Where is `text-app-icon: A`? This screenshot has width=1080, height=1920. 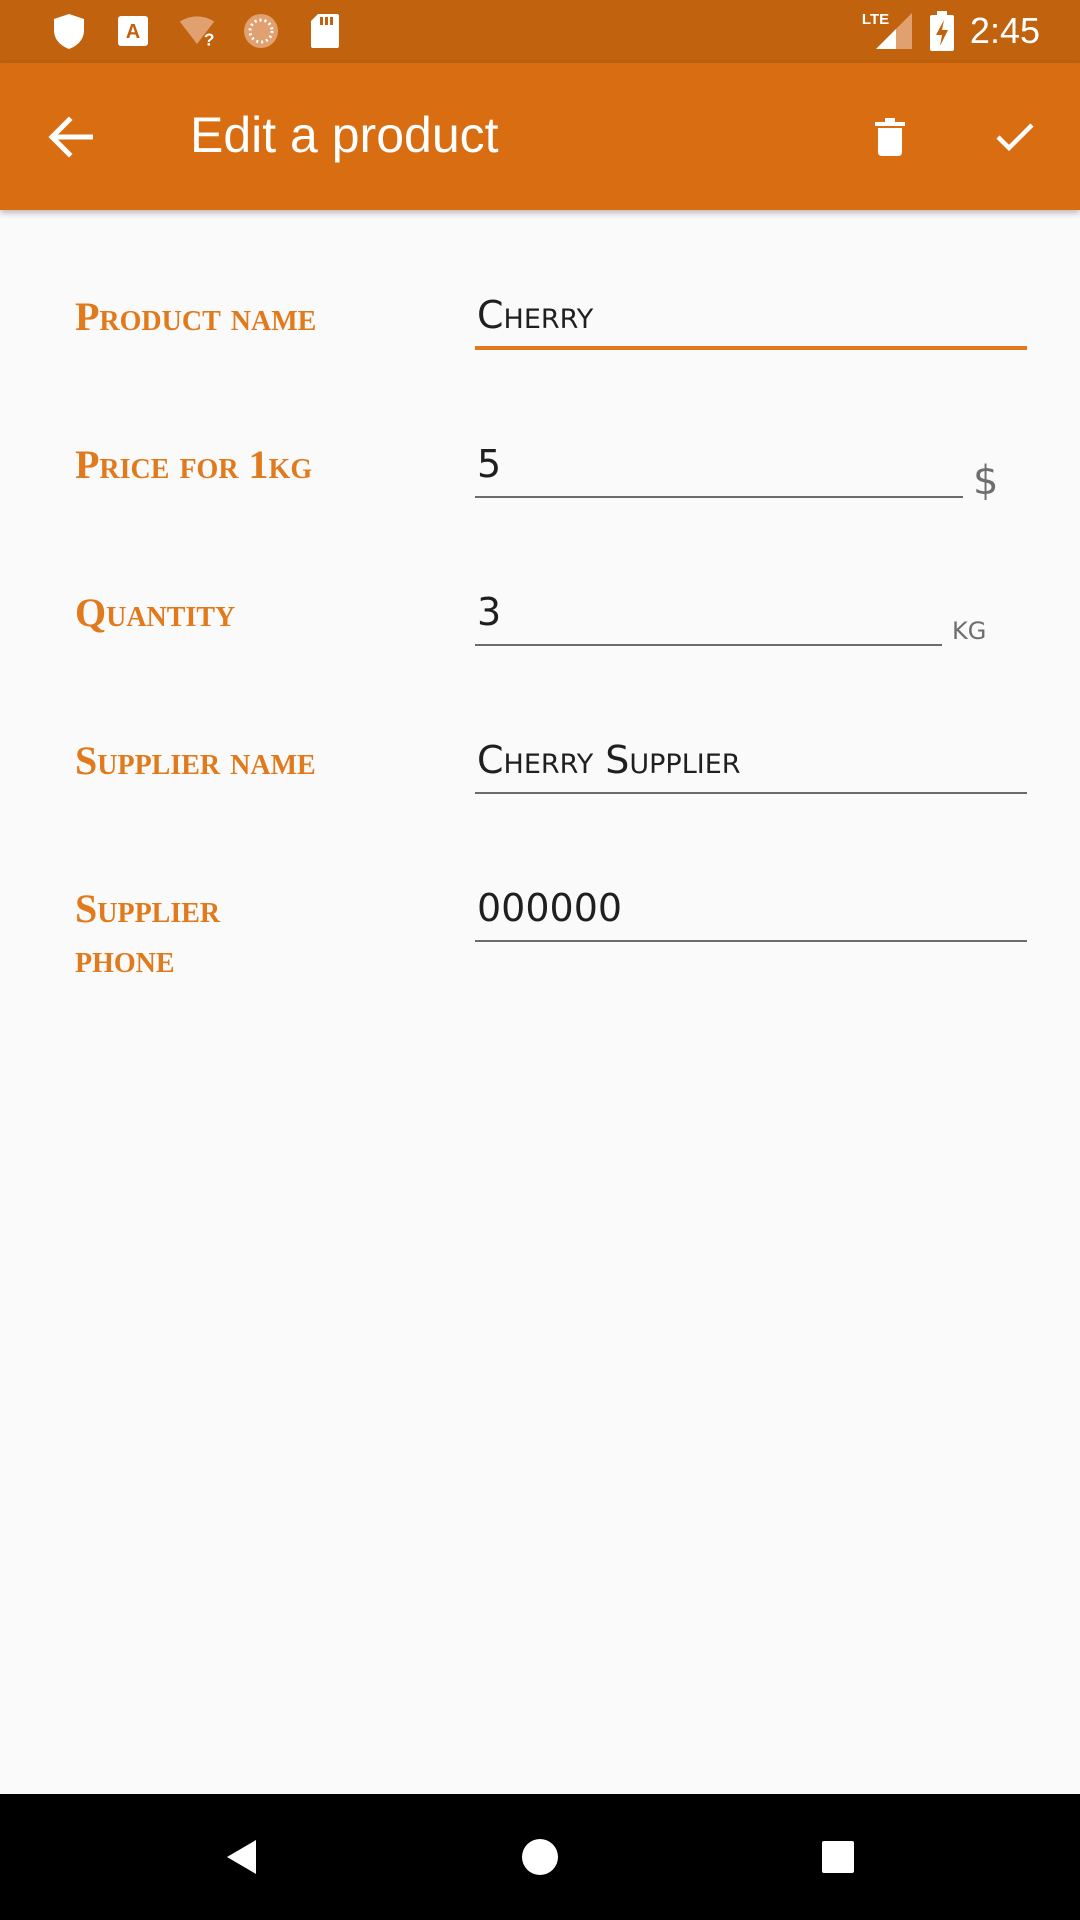
text-app-icon: A is located at coordinates (133, 31).